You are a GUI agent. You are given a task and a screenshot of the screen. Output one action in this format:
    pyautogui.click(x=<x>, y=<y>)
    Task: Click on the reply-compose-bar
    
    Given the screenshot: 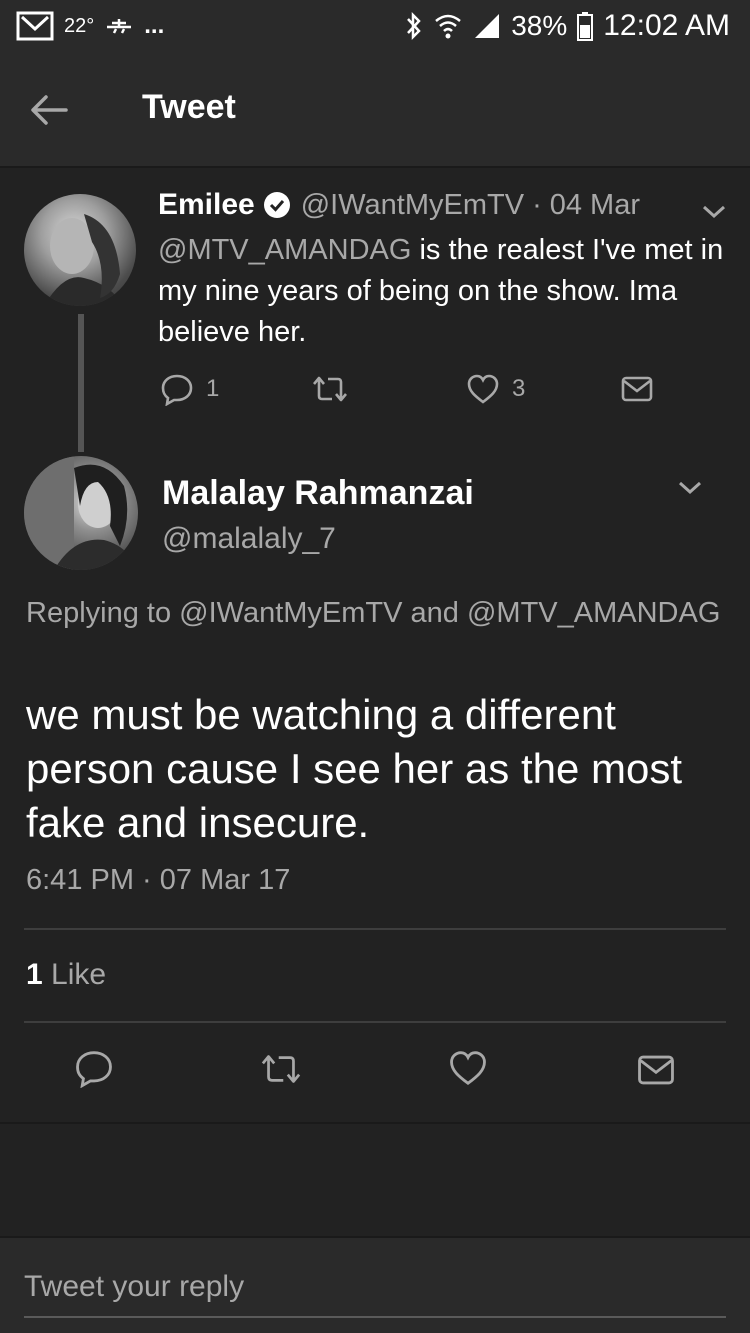 What is the action you would take?
    pyautogui.click(x=375, y=1284)
    